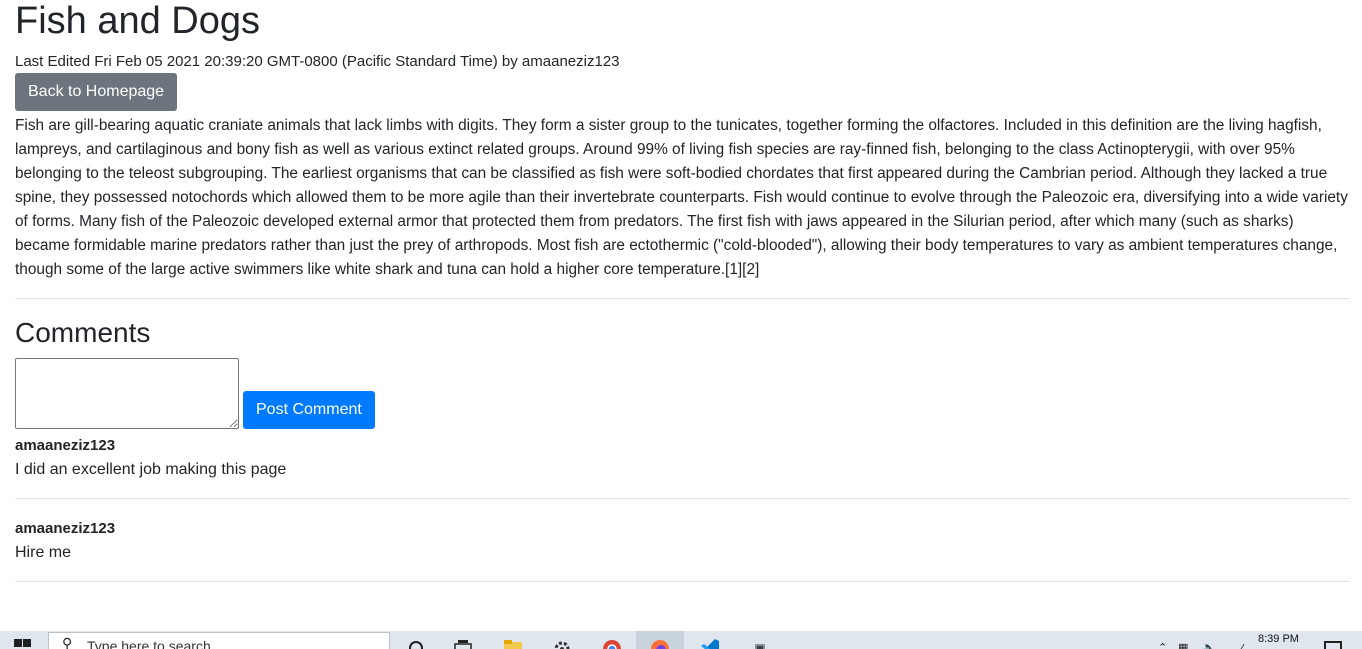 This screenshot has width=1362, height=649. Describe the element at coordinates (682, 298) in the screenshot. I see `content-divider` at that location.